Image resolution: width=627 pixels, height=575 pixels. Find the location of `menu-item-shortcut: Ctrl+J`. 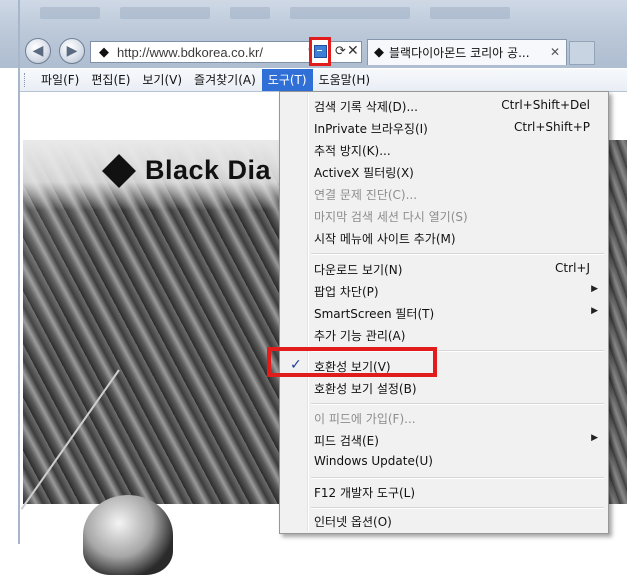

menu-item-shortcut: Ctrl+J is located at coordinates (572, 268).